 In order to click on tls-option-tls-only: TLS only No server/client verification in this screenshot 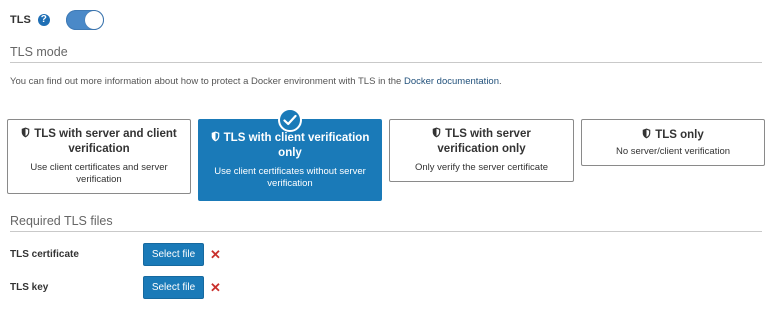, I will do `click(673, 142)`.